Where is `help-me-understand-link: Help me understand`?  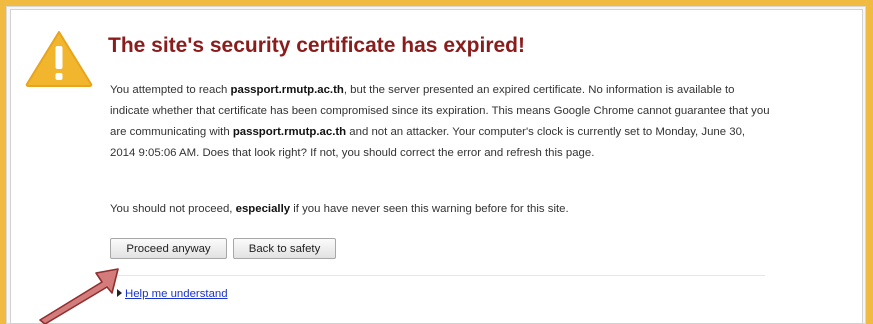 help-me-understand-link: Help me understand is located at coordinates (176, 294).